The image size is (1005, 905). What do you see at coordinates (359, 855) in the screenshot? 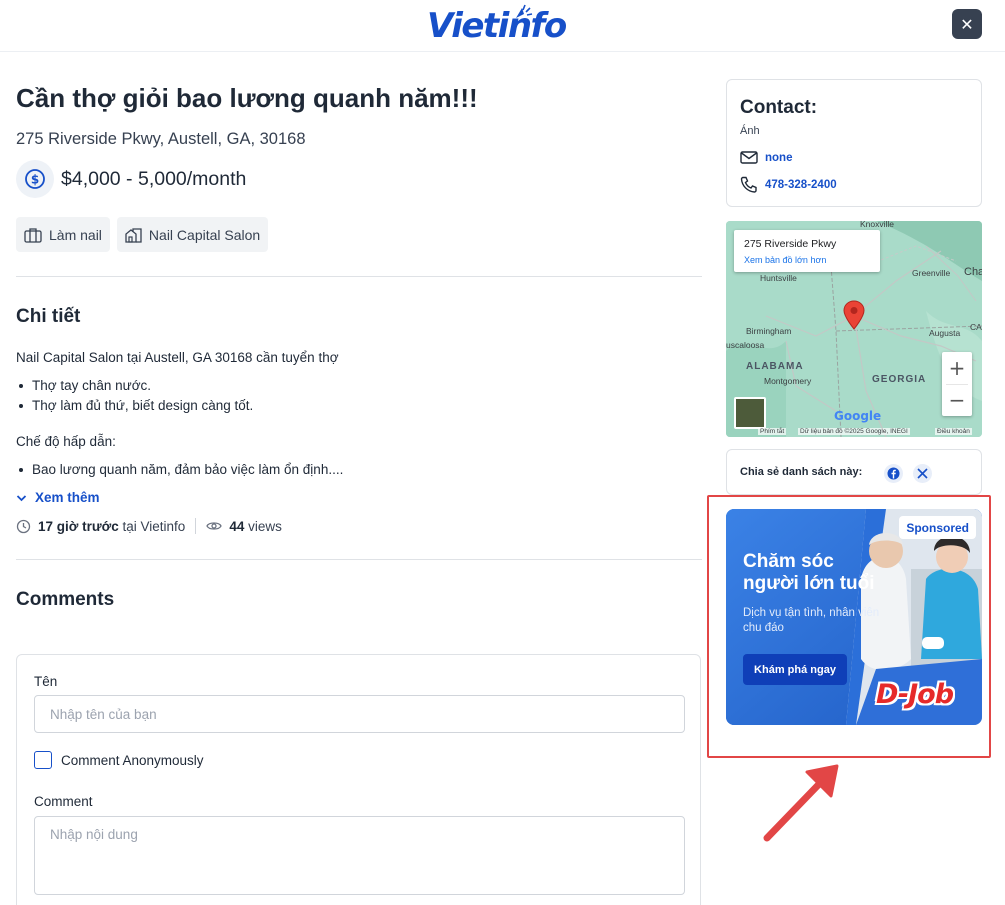
I see `comment-textarea` at bounding box center [359, 855].